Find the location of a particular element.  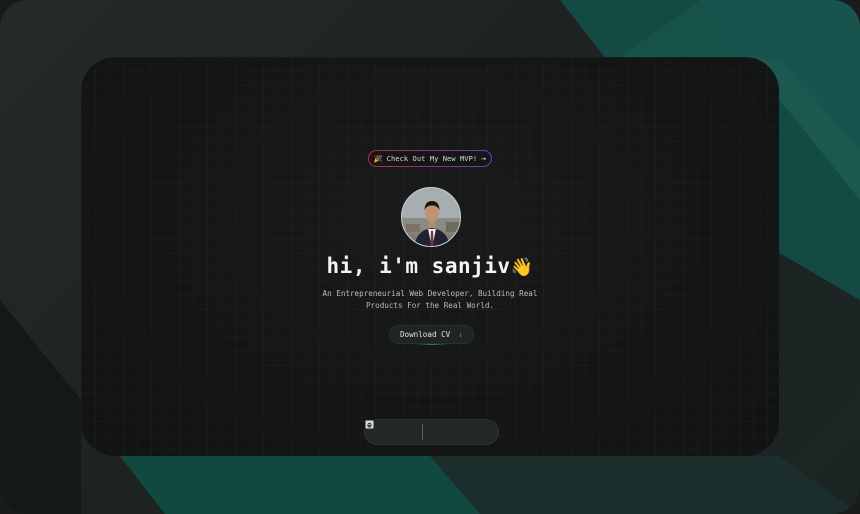

wave-icon: 👋 is located at coordinates (522, 267).